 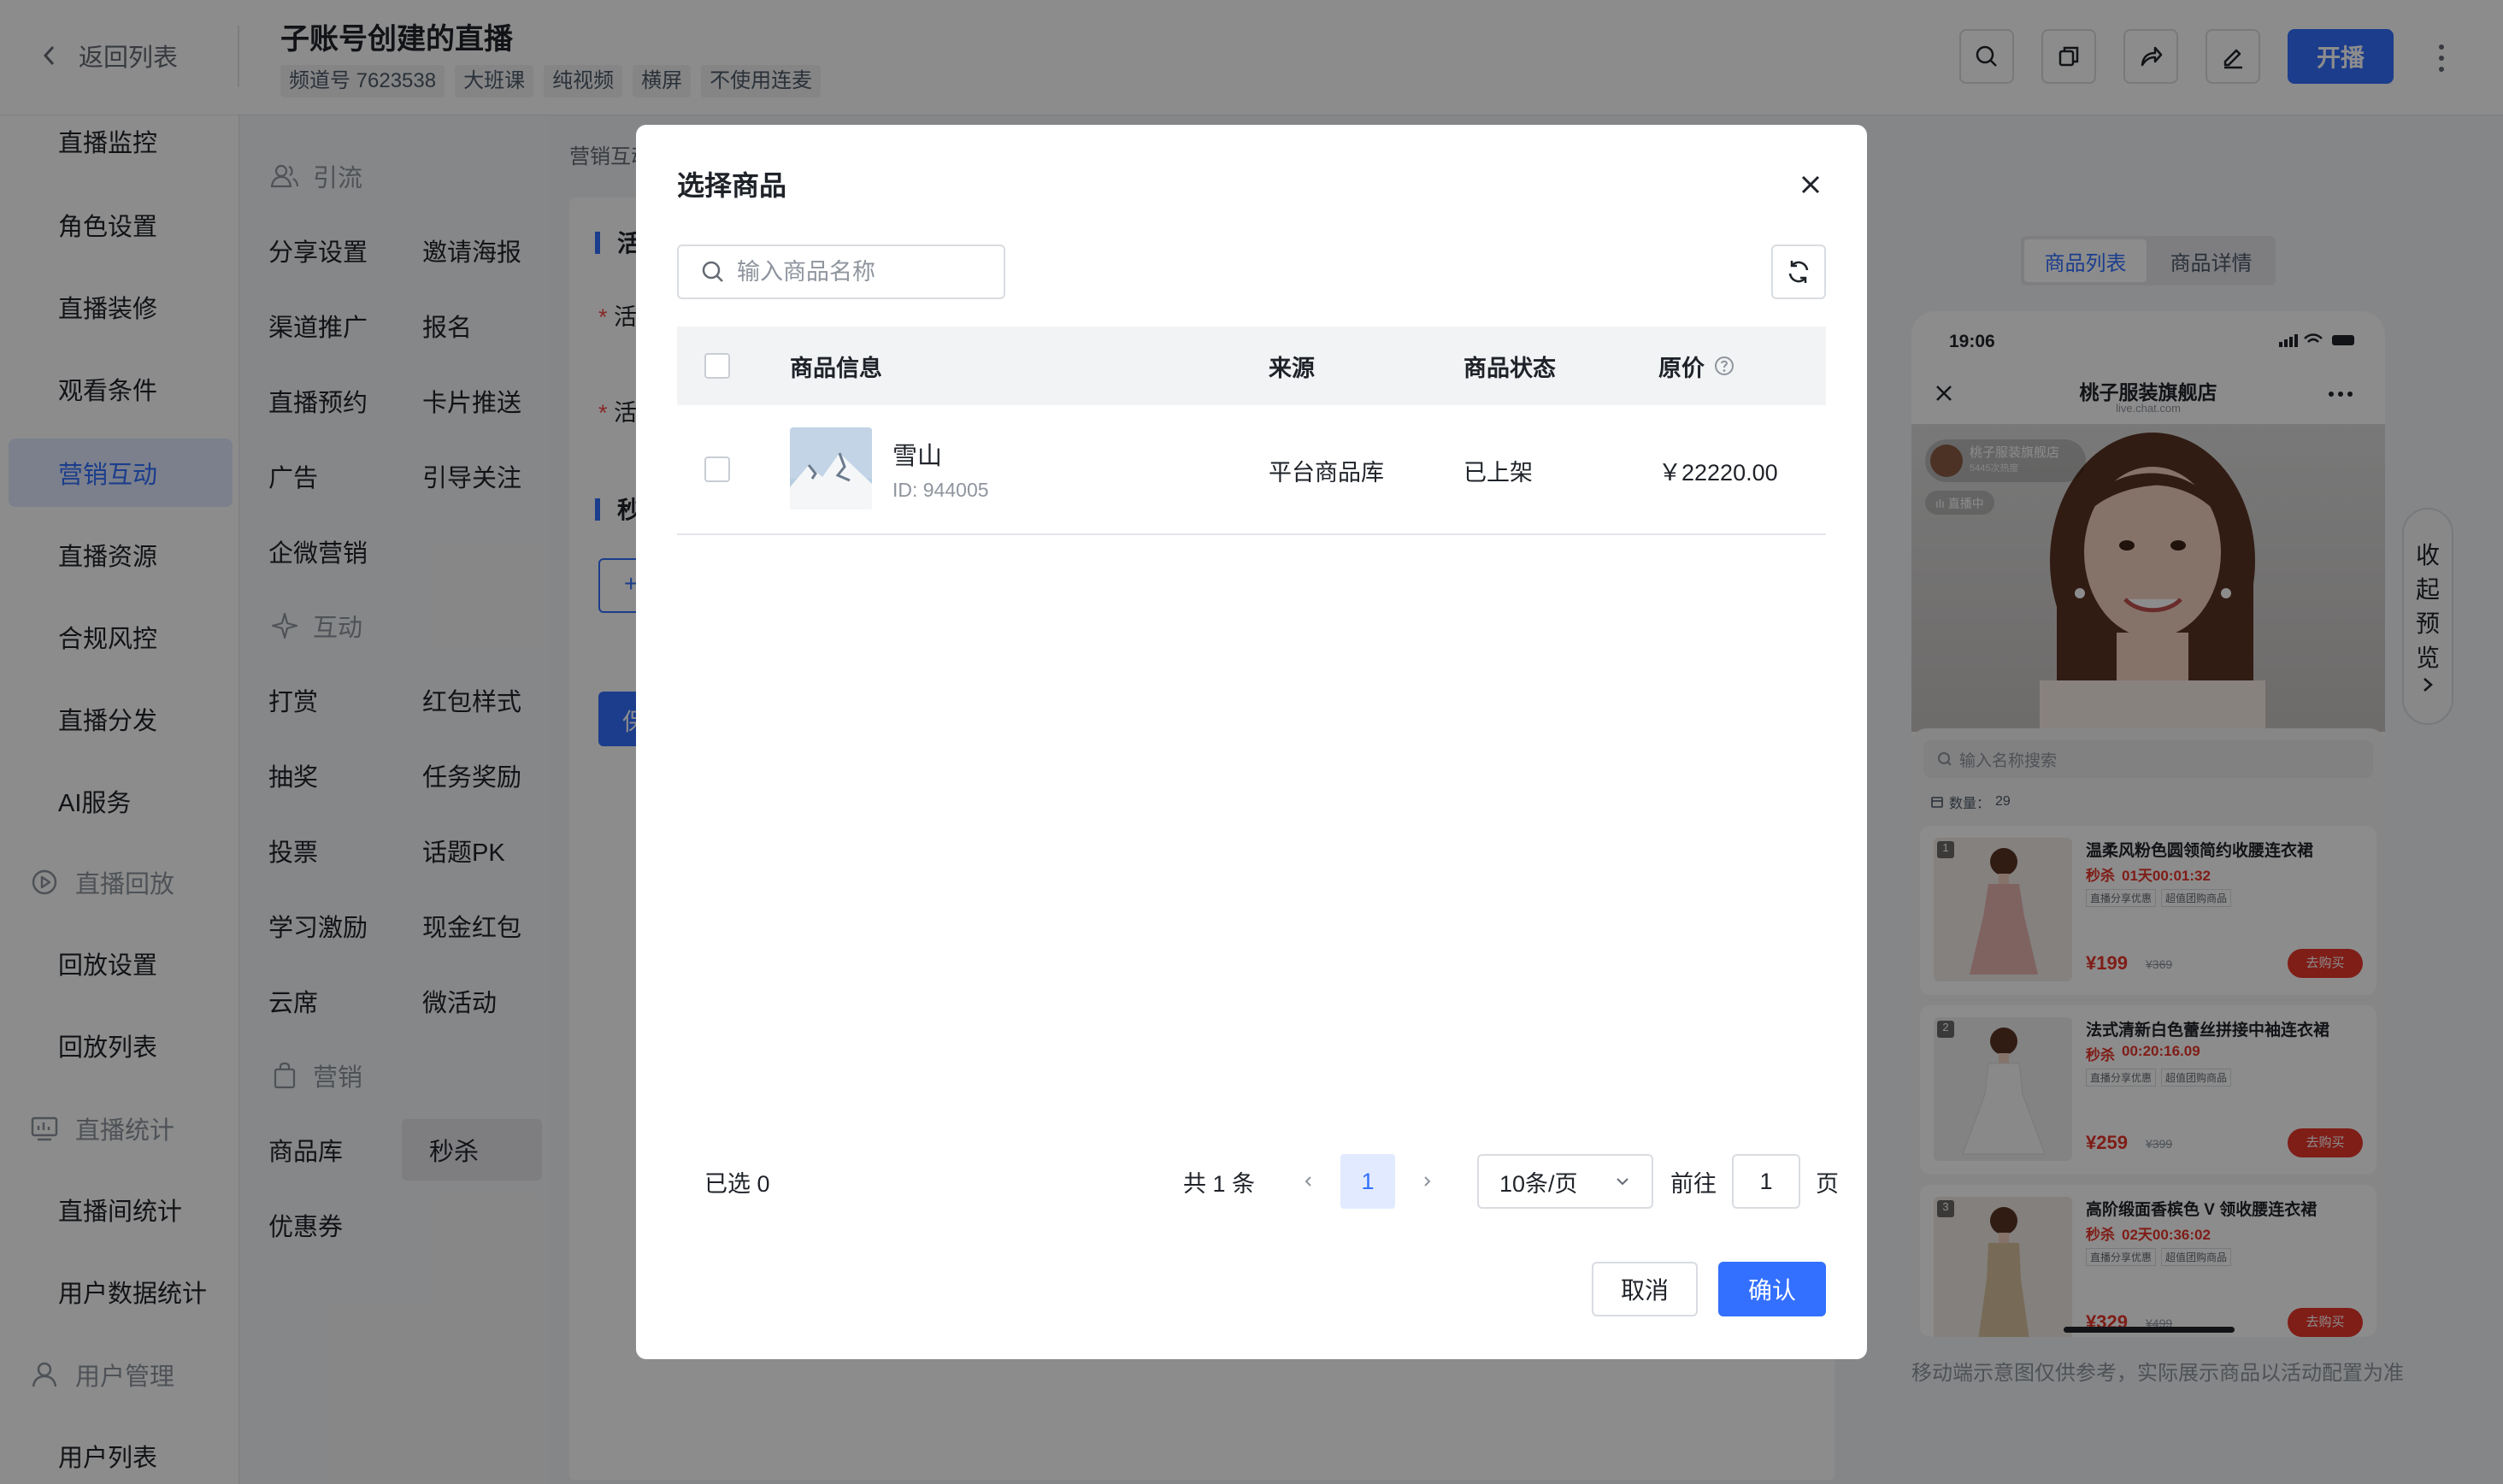 What do you see at coordinates (1828, 1183) in the screenshot?
I see `page-suffix: 页` at bounding box center [1828, 1183].